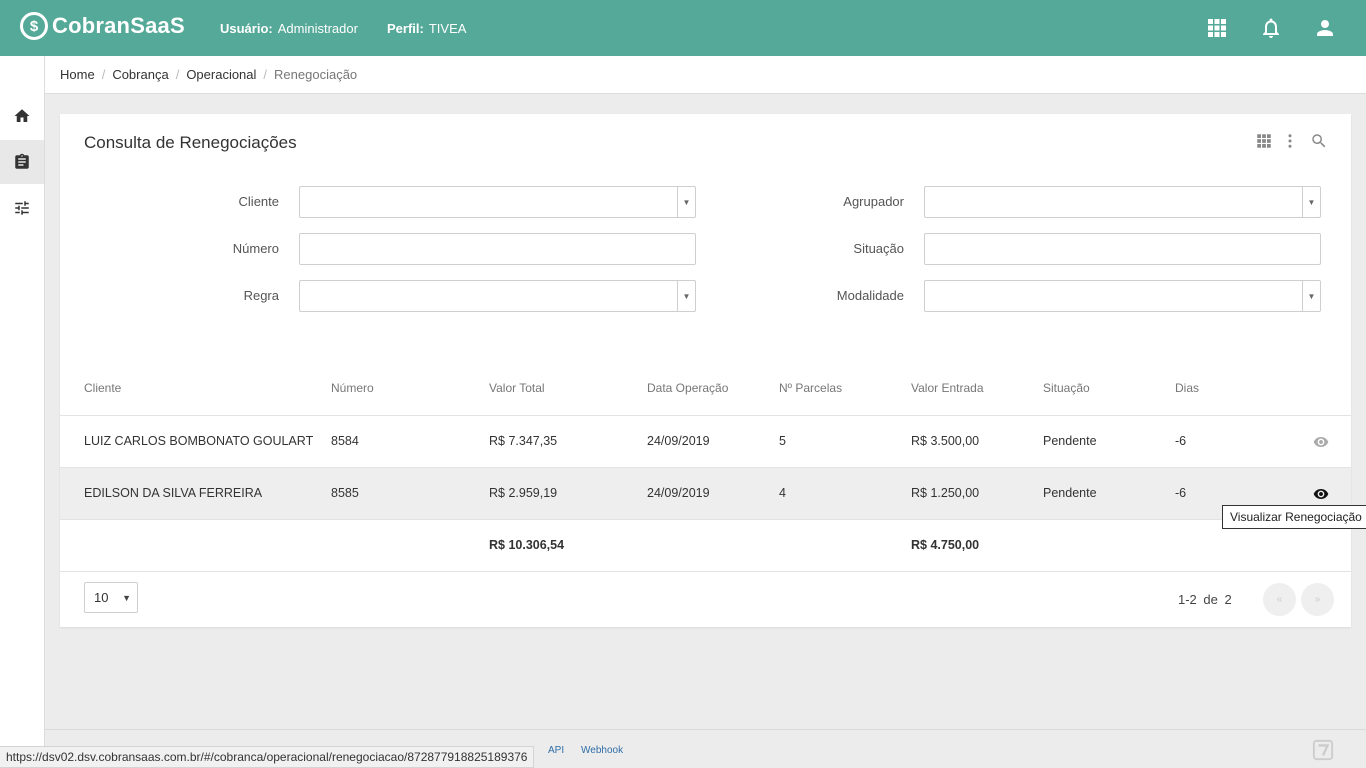  I want to click on user-account-icon, so click(1325, 28).